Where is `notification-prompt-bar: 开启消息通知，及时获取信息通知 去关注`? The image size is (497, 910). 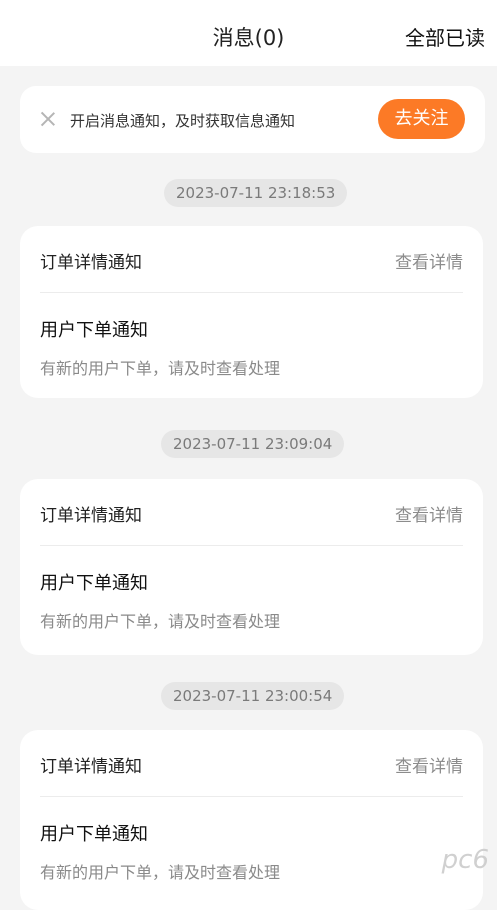
notification-prompt-bar: 开启消息通知，及时获取信息通知 去关注 is located at coordinates (252, 119).